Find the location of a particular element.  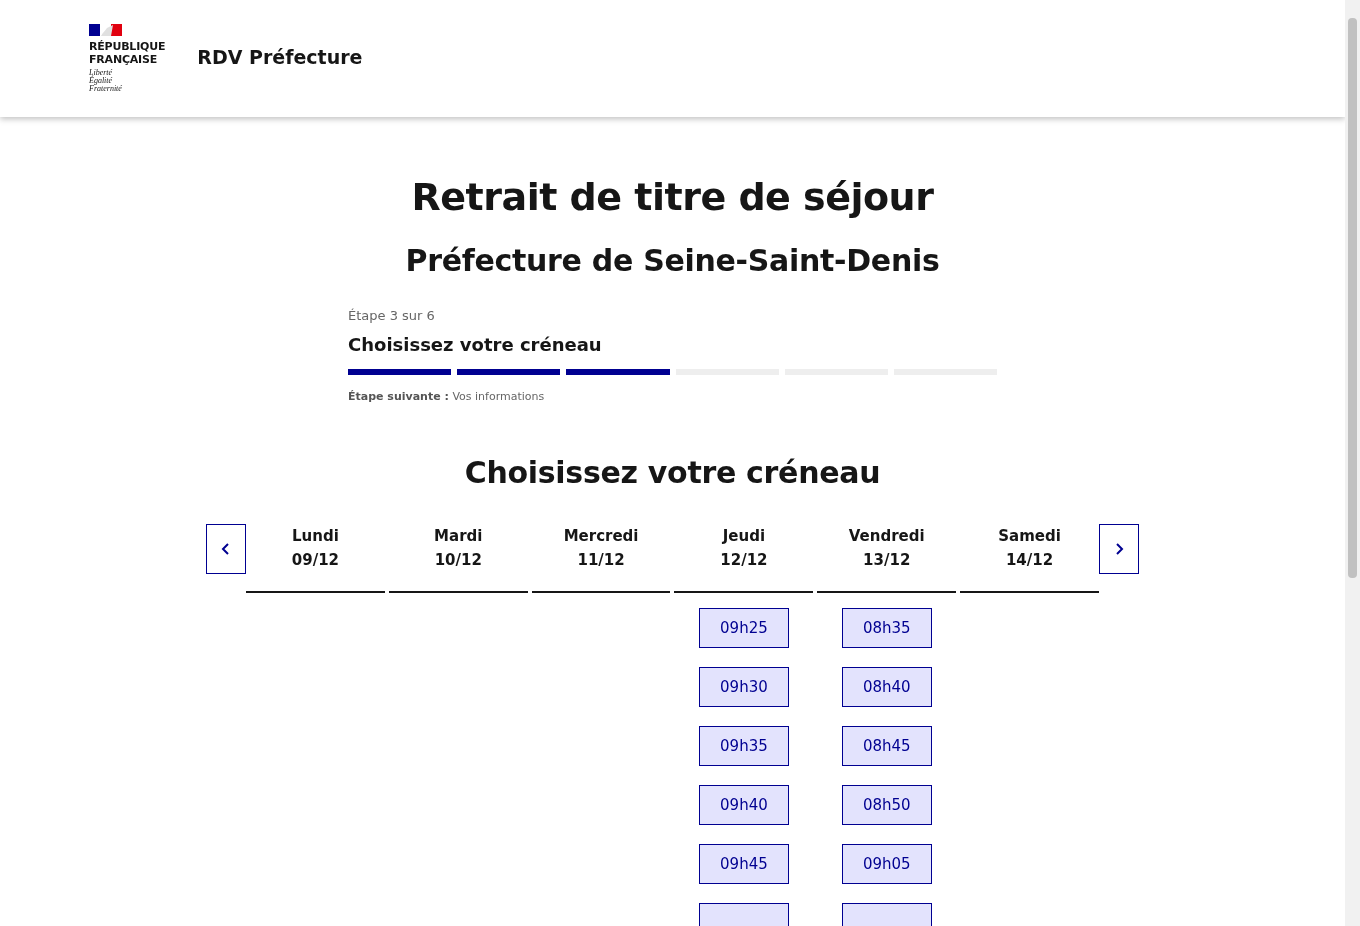

step-count: Étape 3 sur 6 is located at coordinates (392, 315).